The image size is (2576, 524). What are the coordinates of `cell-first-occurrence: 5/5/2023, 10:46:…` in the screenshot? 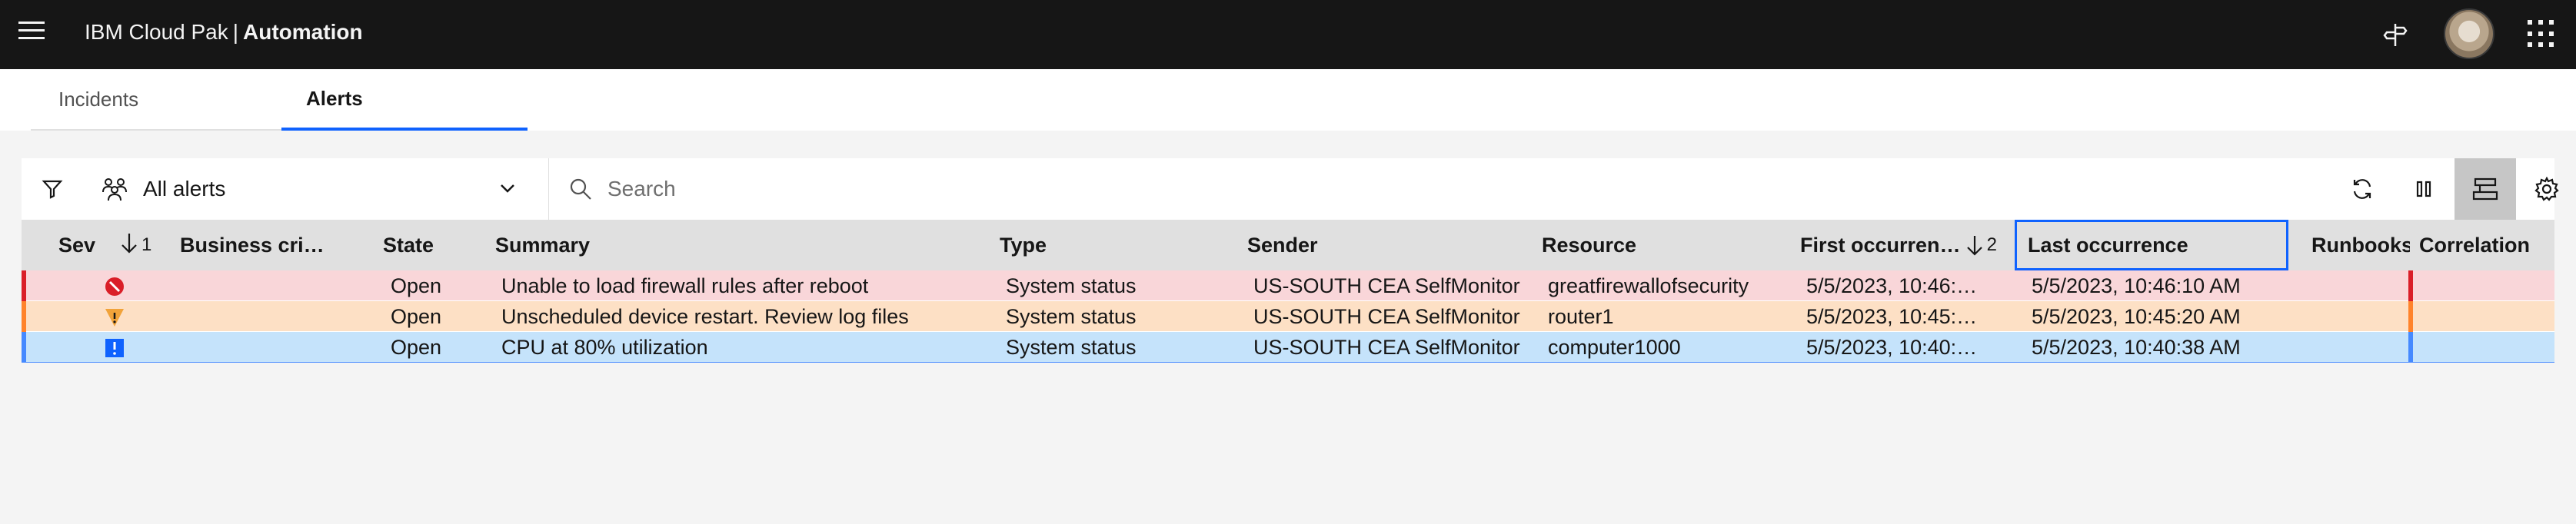 It's located at (1892, 285).